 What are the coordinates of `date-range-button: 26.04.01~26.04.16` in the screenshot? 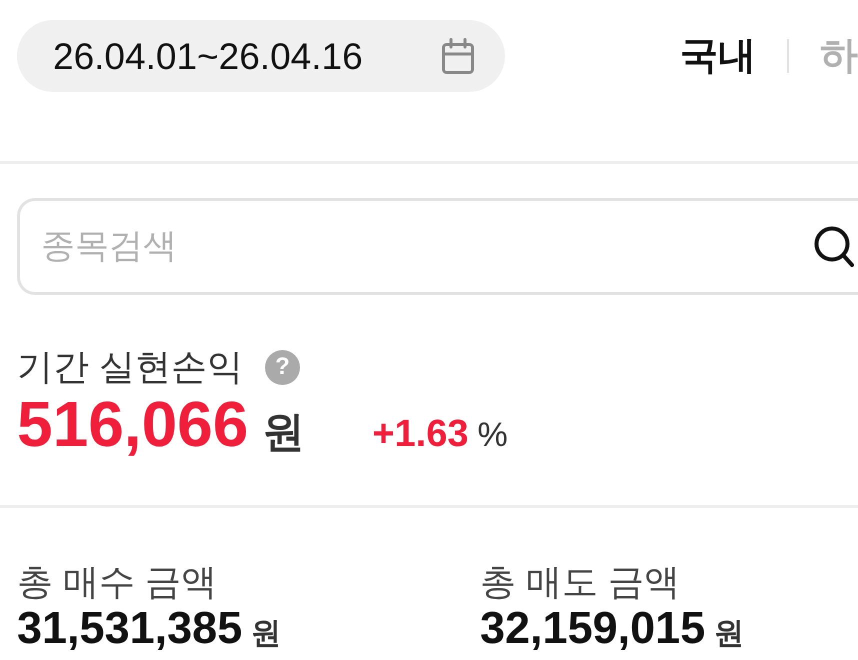 It's located at (261, 56).